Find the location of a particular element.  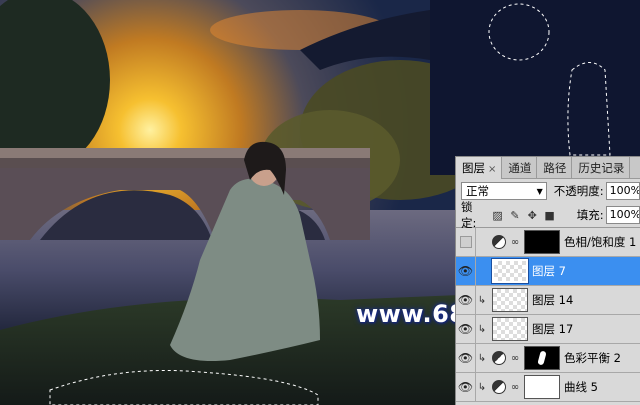

layer-name: 图层 7 is located at coordinates (549, 271).